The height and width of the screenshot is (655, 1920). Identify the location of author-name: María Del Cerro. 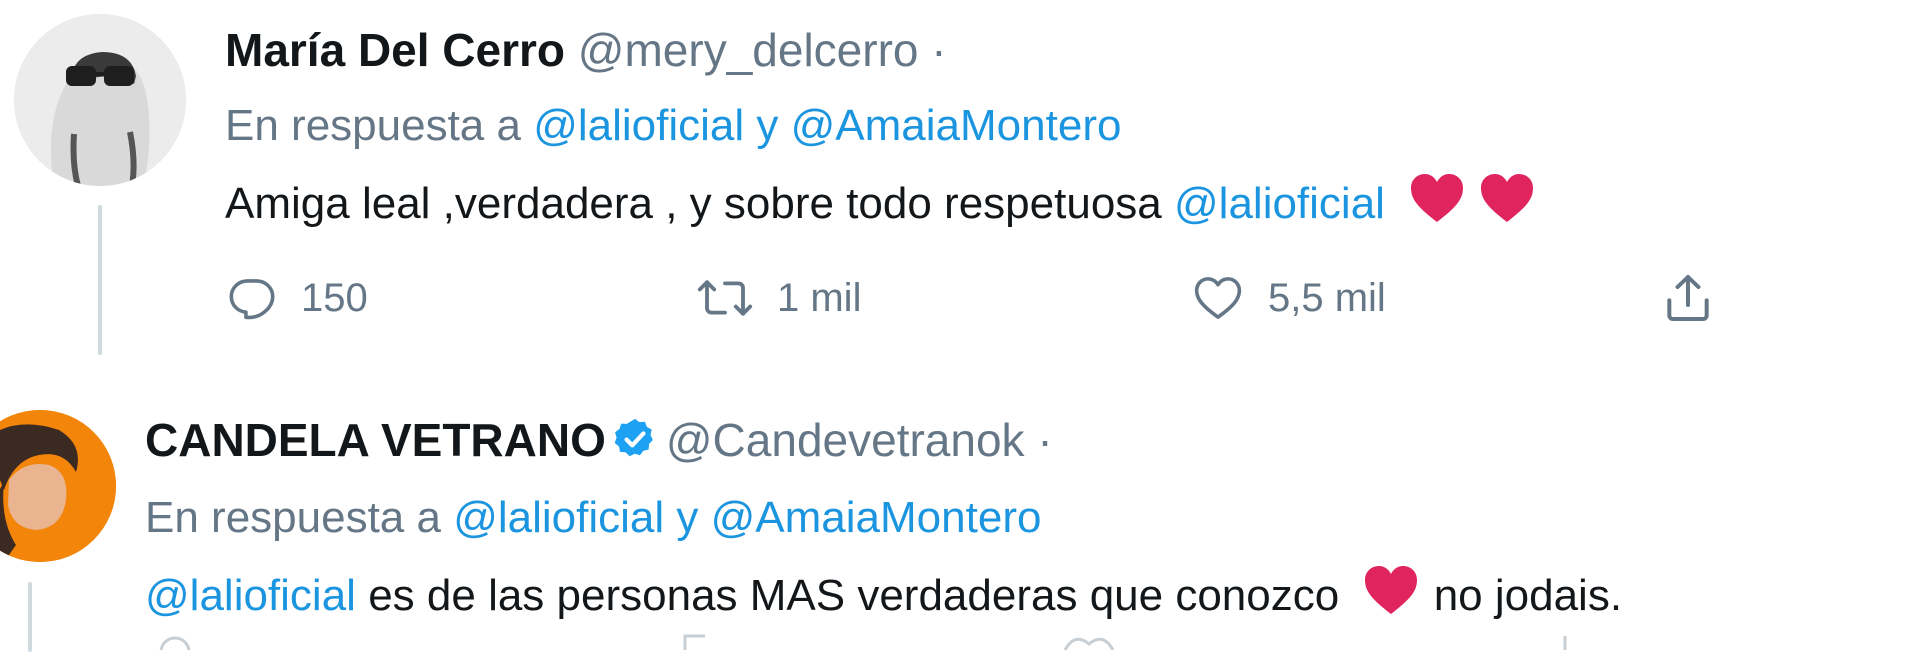
(395, 50).